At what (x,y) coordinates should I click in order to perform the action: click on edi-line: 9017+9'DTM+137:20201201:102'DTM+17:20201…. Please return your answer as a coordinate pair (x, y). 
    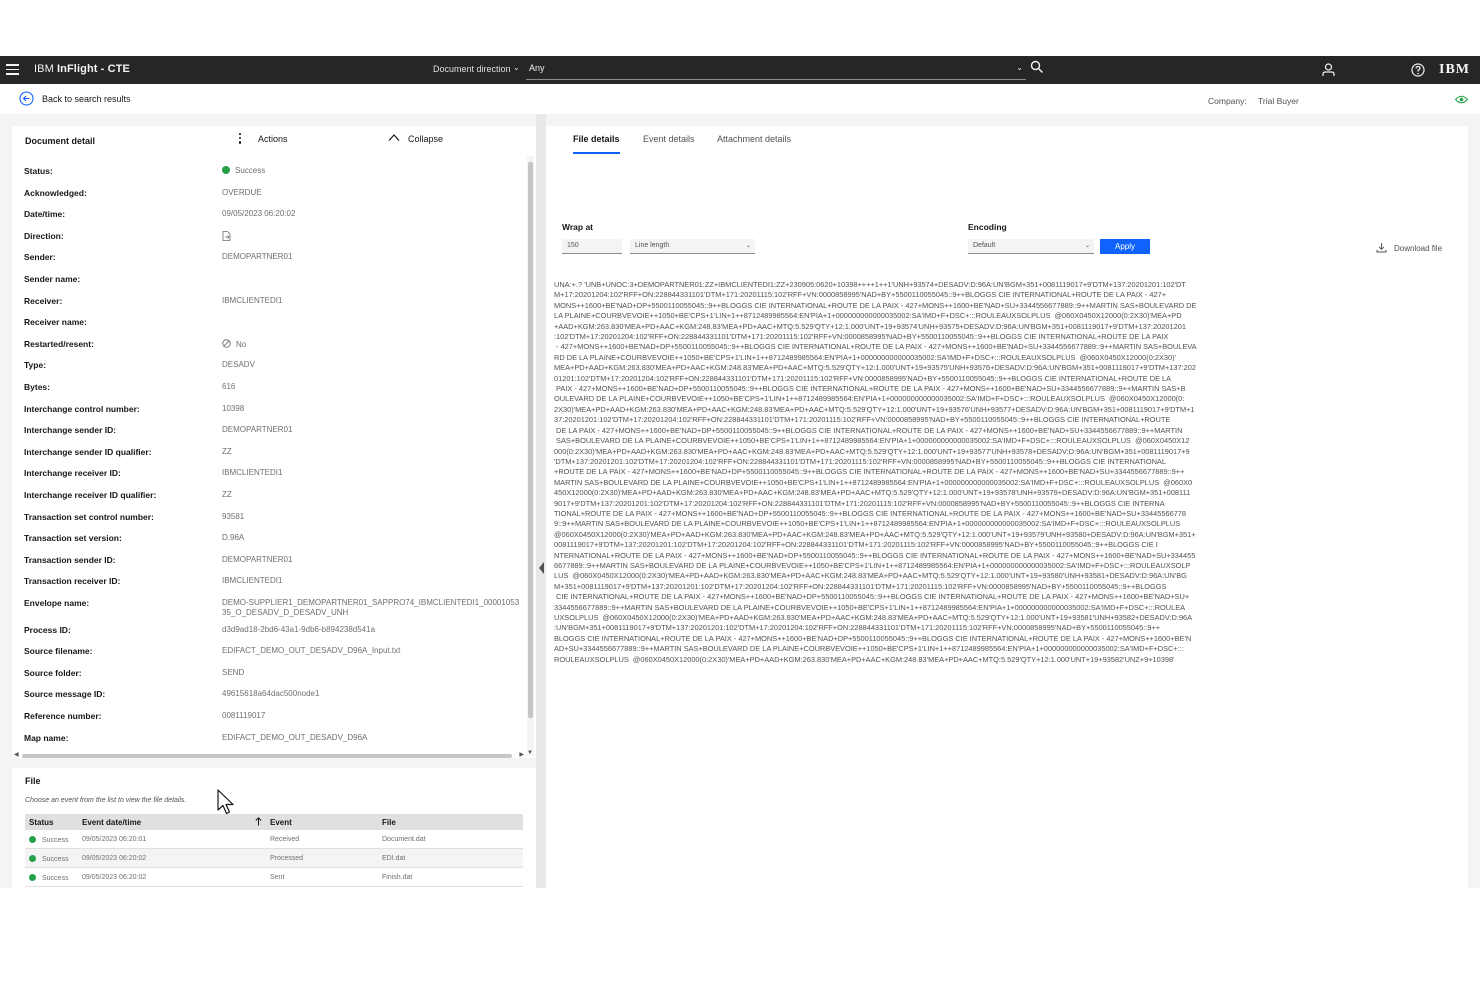
    Looking at the image, I should click on (859, 503).